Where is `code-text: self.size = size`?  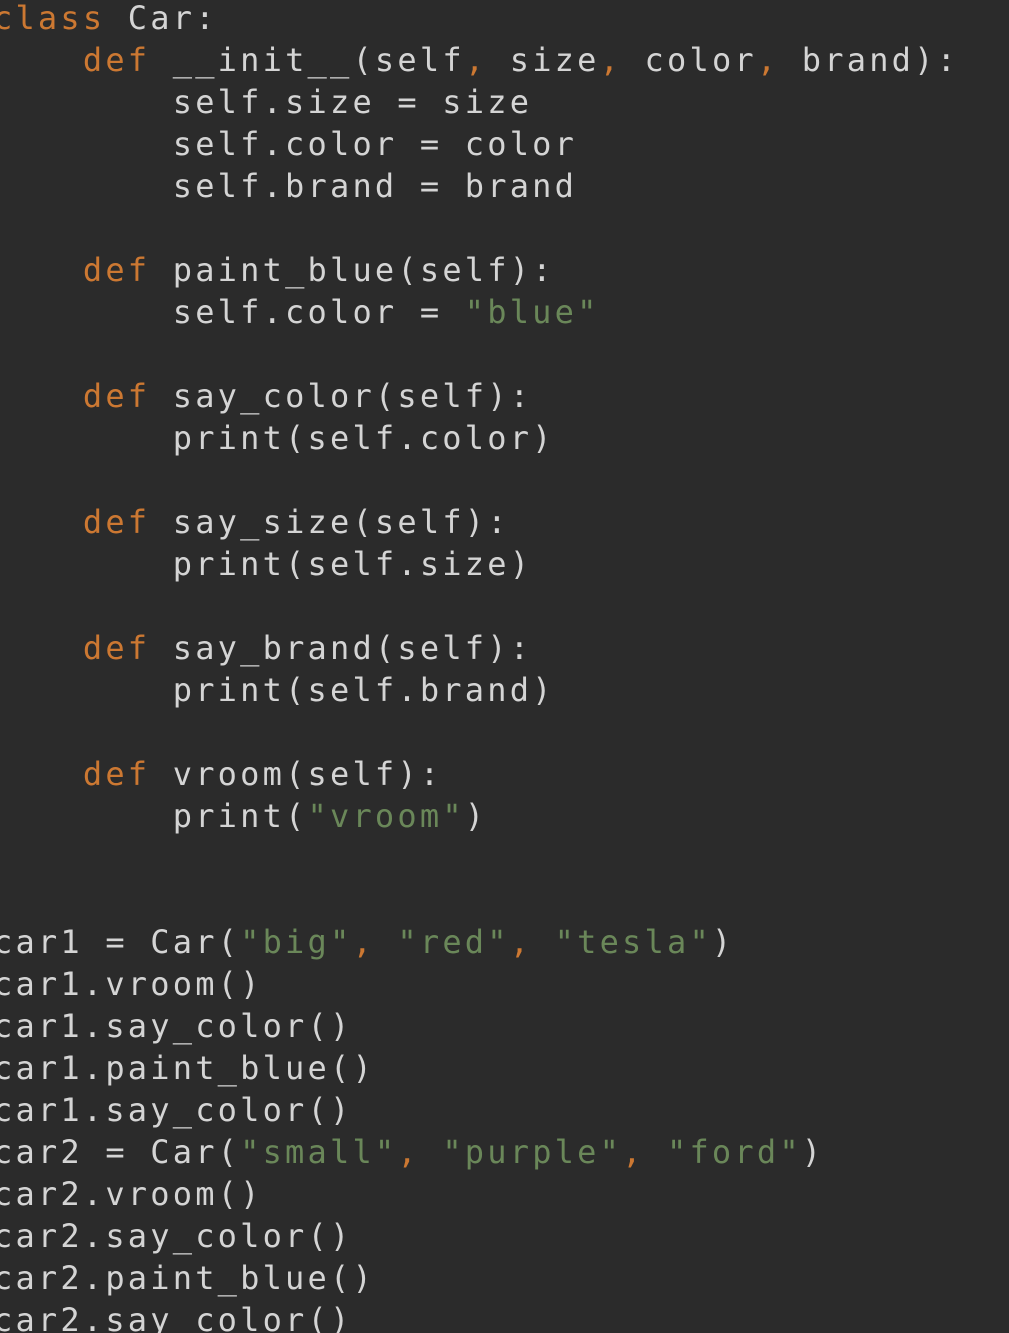 code-text: self.size = size is located at coordinates (266, 102).